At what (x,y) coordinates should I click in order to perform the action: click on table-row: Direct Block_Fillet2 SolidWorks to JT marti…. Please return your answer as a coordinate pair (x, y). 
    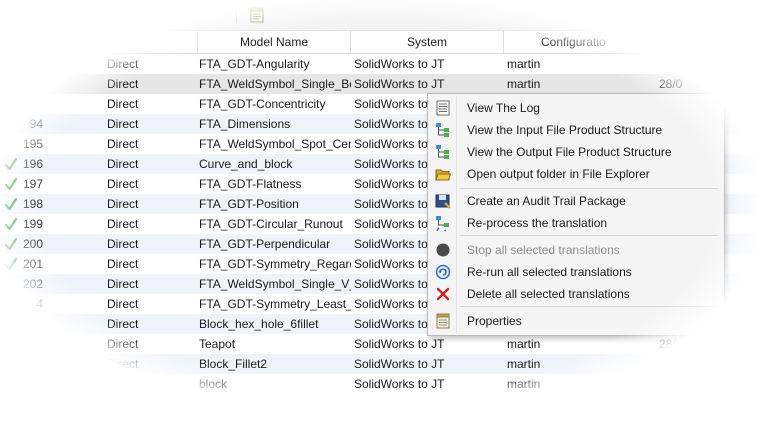
    Looking at the image, I should click on (378, 364).